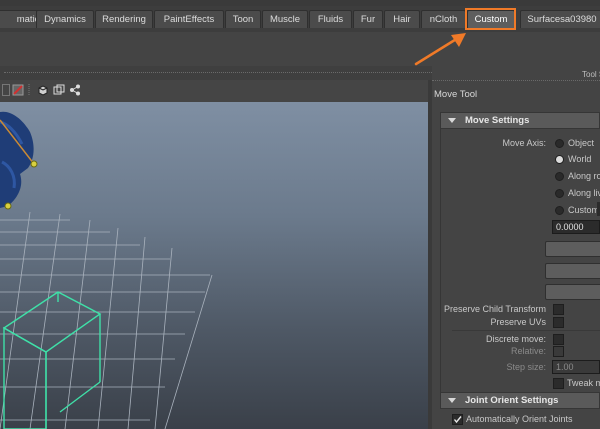 The image size is (600, 429). Describe the element at coordinates (576, 227) in the screenshot. I see `custom-axis-value-field: 0.0000` at that location.